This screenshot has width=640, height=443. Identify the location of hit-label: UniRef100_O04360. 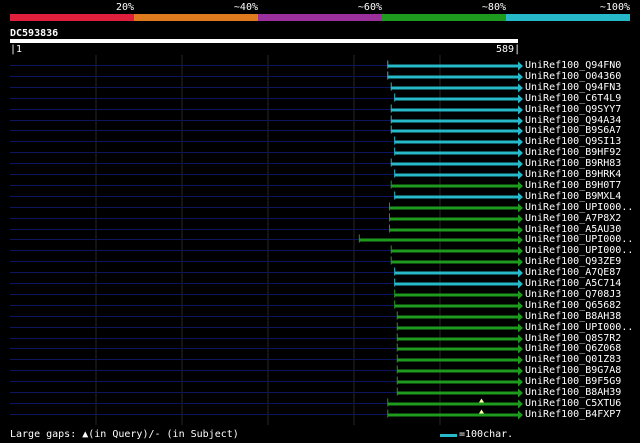
(573, 76).